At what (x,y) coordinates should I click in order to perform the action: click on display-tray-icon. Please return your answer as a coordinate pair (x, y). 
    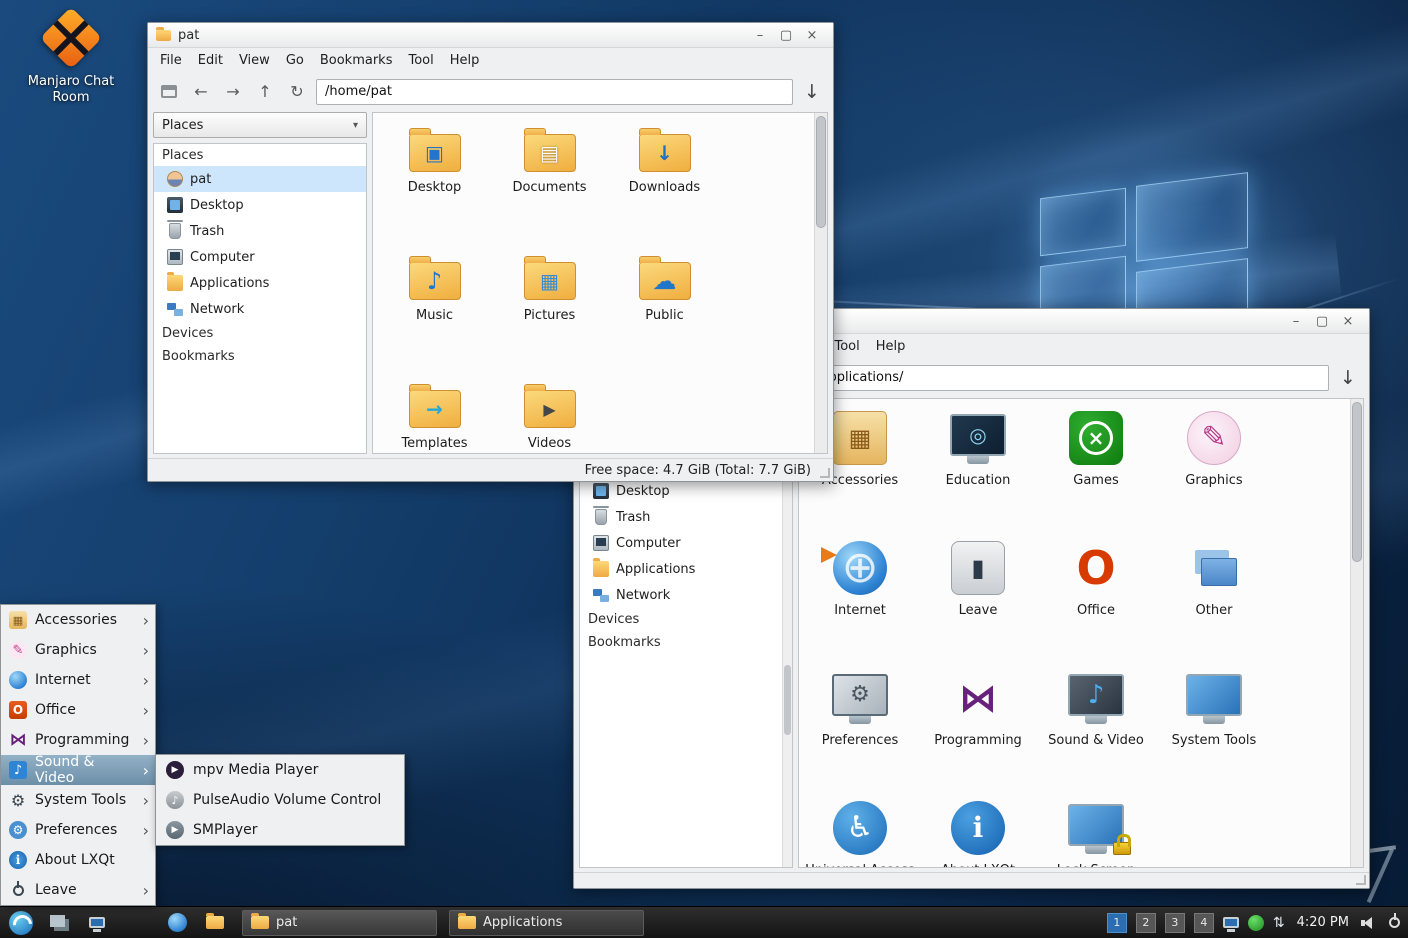
    Looking at the image, I should click on (1230, 922).